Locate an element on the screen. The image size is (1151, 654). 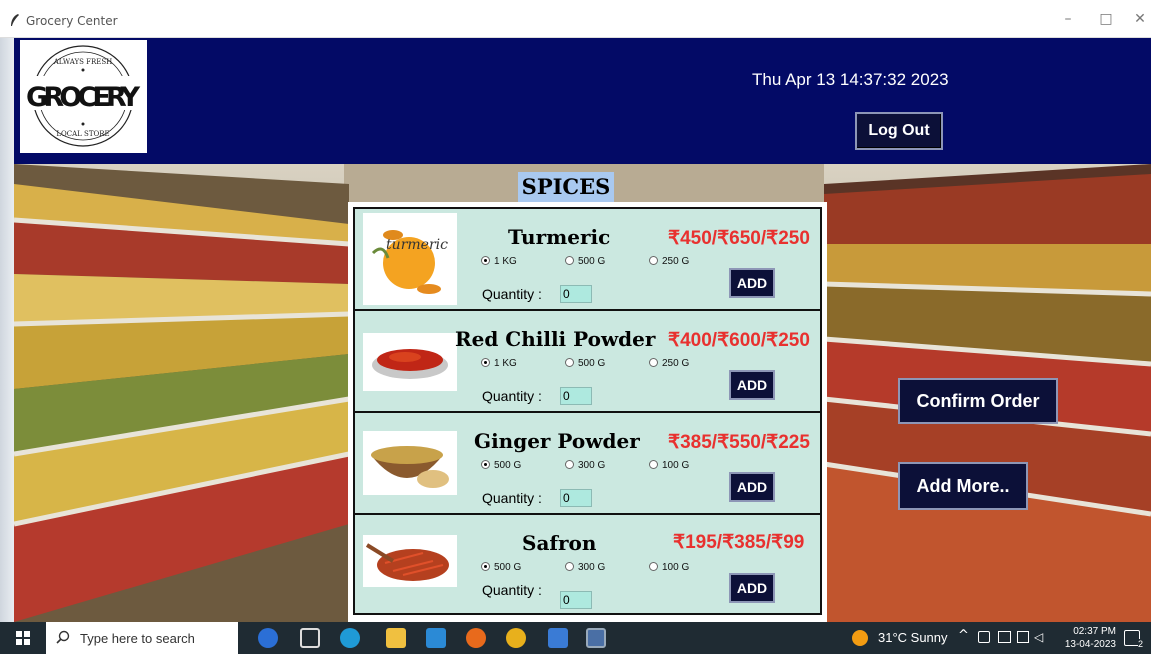
svg-text: turmeric is located at coordinates (417, 245).